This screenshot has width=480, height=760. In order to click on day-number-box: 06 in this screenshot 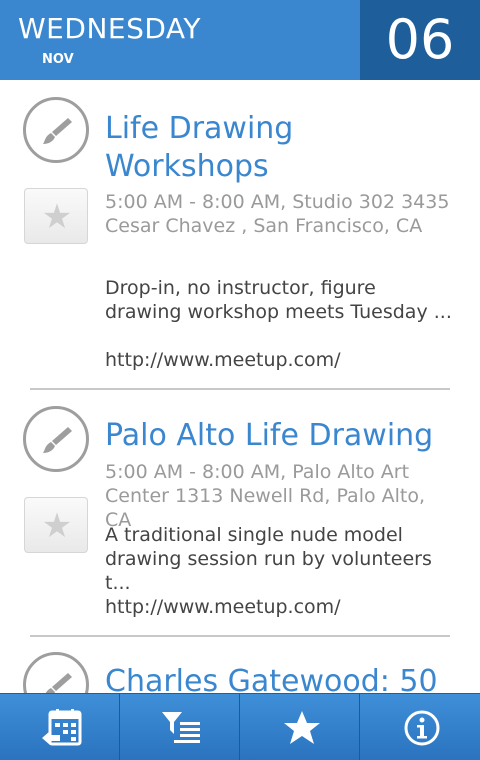, I will do `click(420, 40)`.